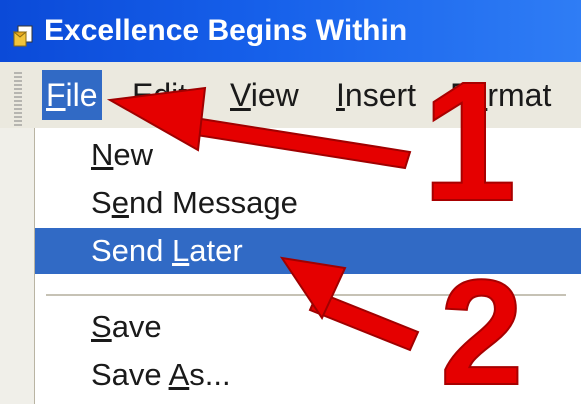 The image size is (581, 404). I want to click on menu-format: Format, so click(500, 95).